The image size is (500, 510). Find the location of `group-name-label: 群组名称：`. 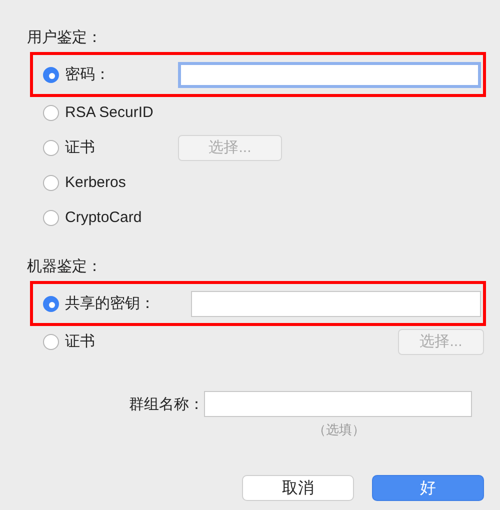

group-name-label: 群组名称： is located at coordinates (166, 404).